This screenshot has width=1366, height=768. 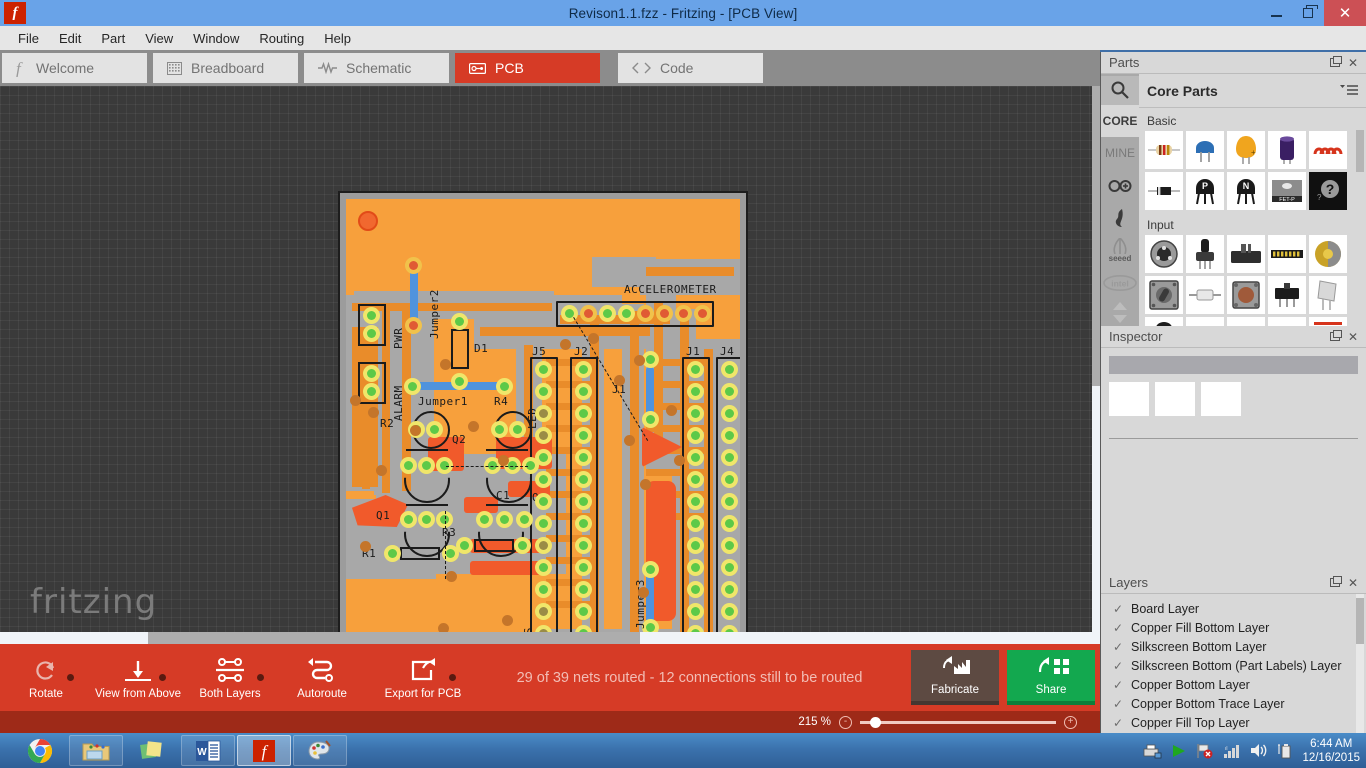 What do you see at coordinates (1205, 751) in the screenshot?
I see `flag-error-icon` at bounding box center [1205, 751].